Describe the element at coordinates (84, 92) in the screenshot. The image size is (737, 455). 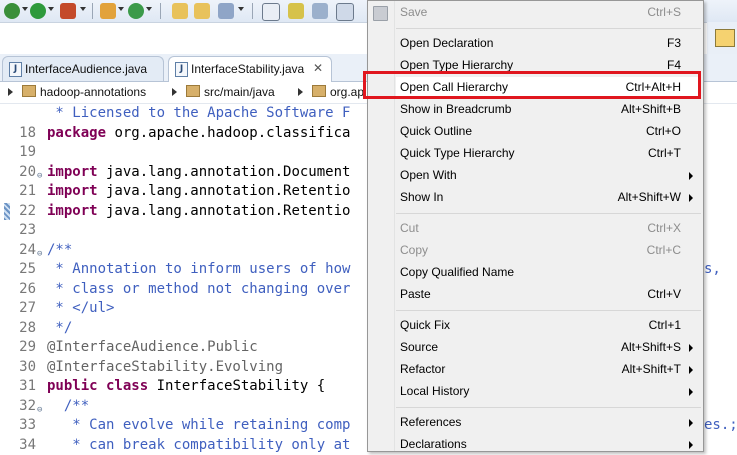
I see `breadcrumb-item: hadoop-annotations` at that location.